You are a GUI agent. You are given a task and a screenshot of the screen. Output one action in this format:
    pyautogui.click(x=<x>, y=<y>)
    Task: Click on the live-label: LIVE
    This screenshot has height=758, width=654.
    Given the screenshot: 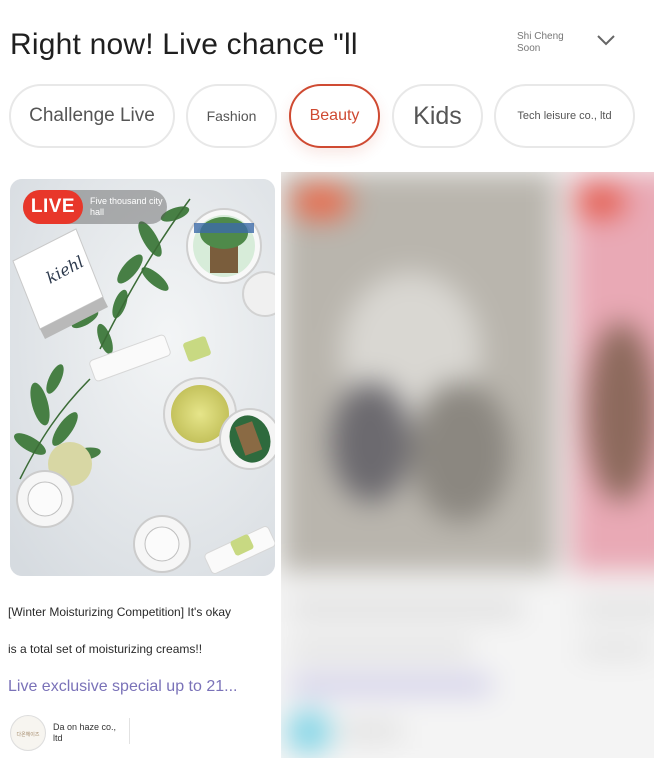 What is the action you would take?
    pyautogui.click(x=53, y=207)
    